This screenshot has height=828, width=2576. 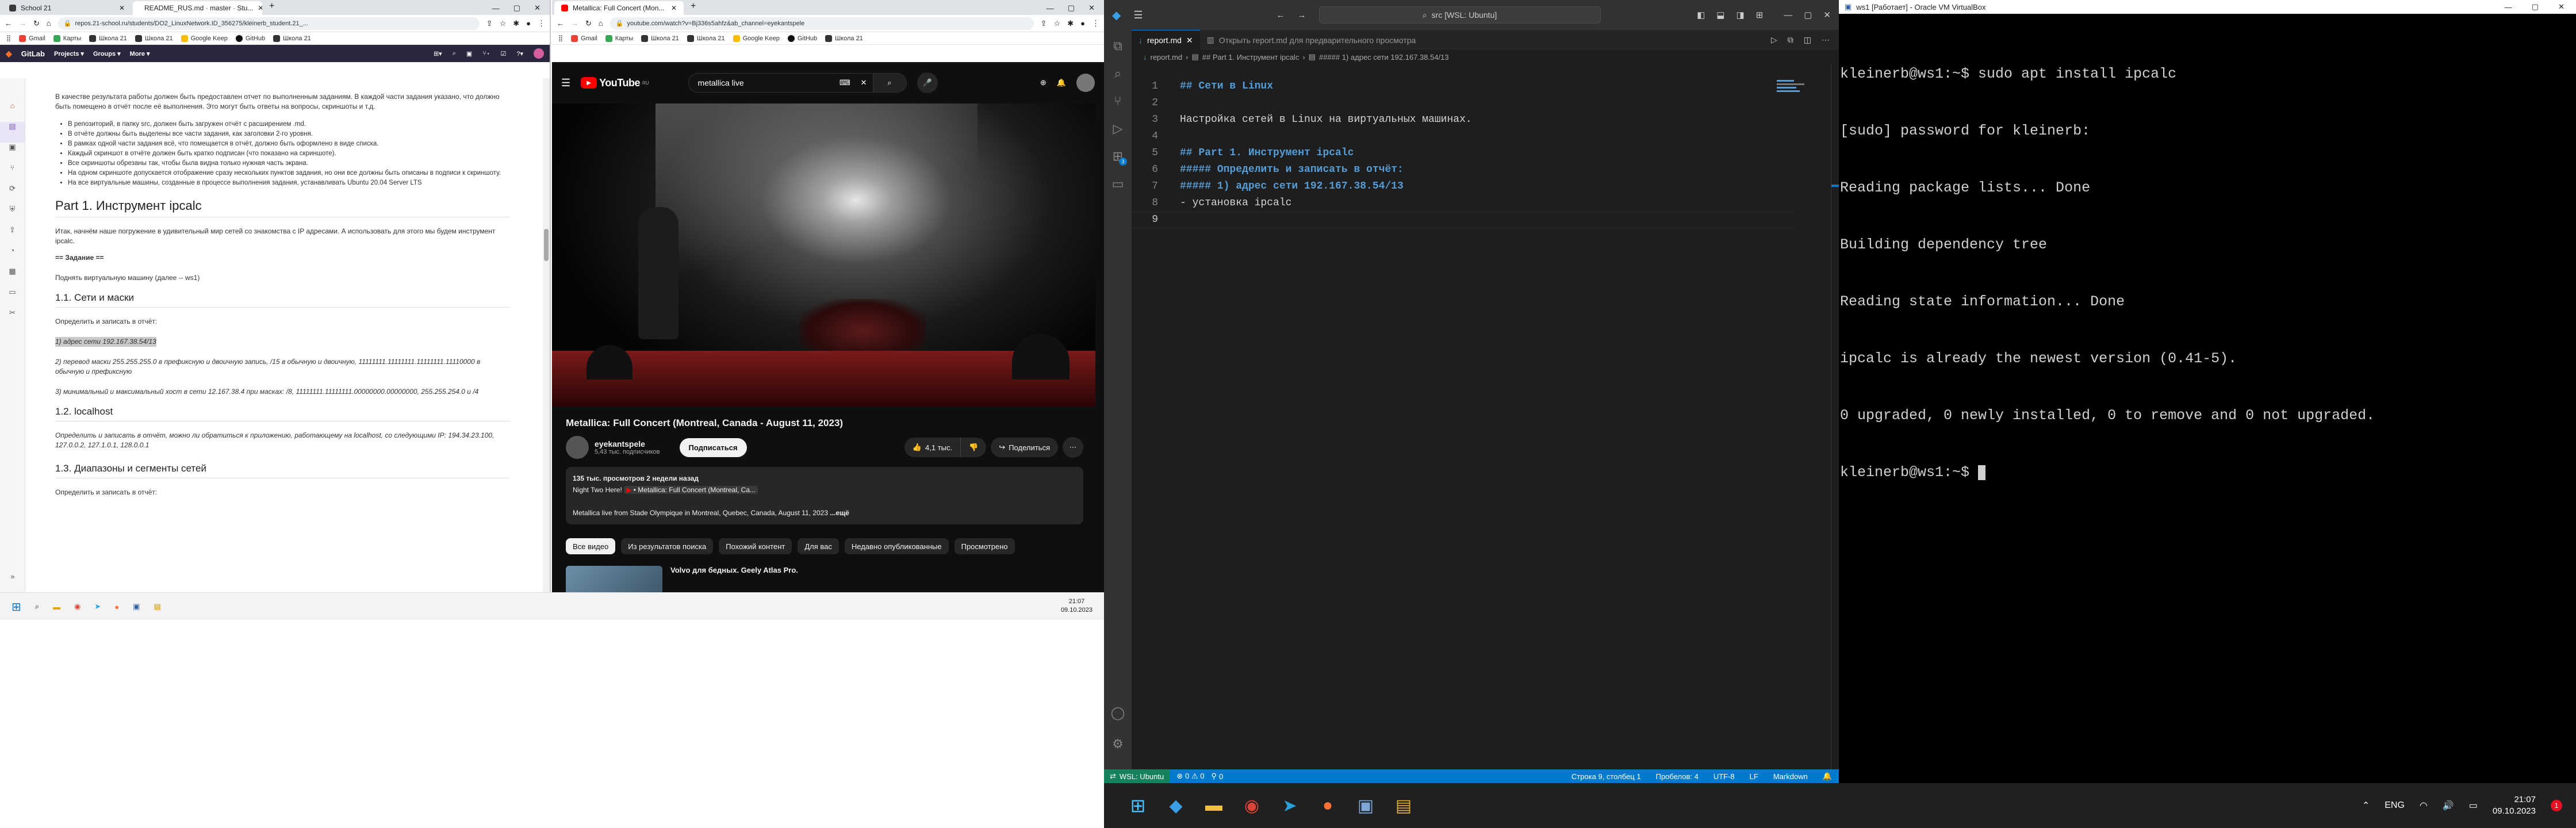 What do you see at coordinates (1118, 156) in the screenshot?
I see `extensions-icon: ⊞ 3` at bounding box center [1118, 156].